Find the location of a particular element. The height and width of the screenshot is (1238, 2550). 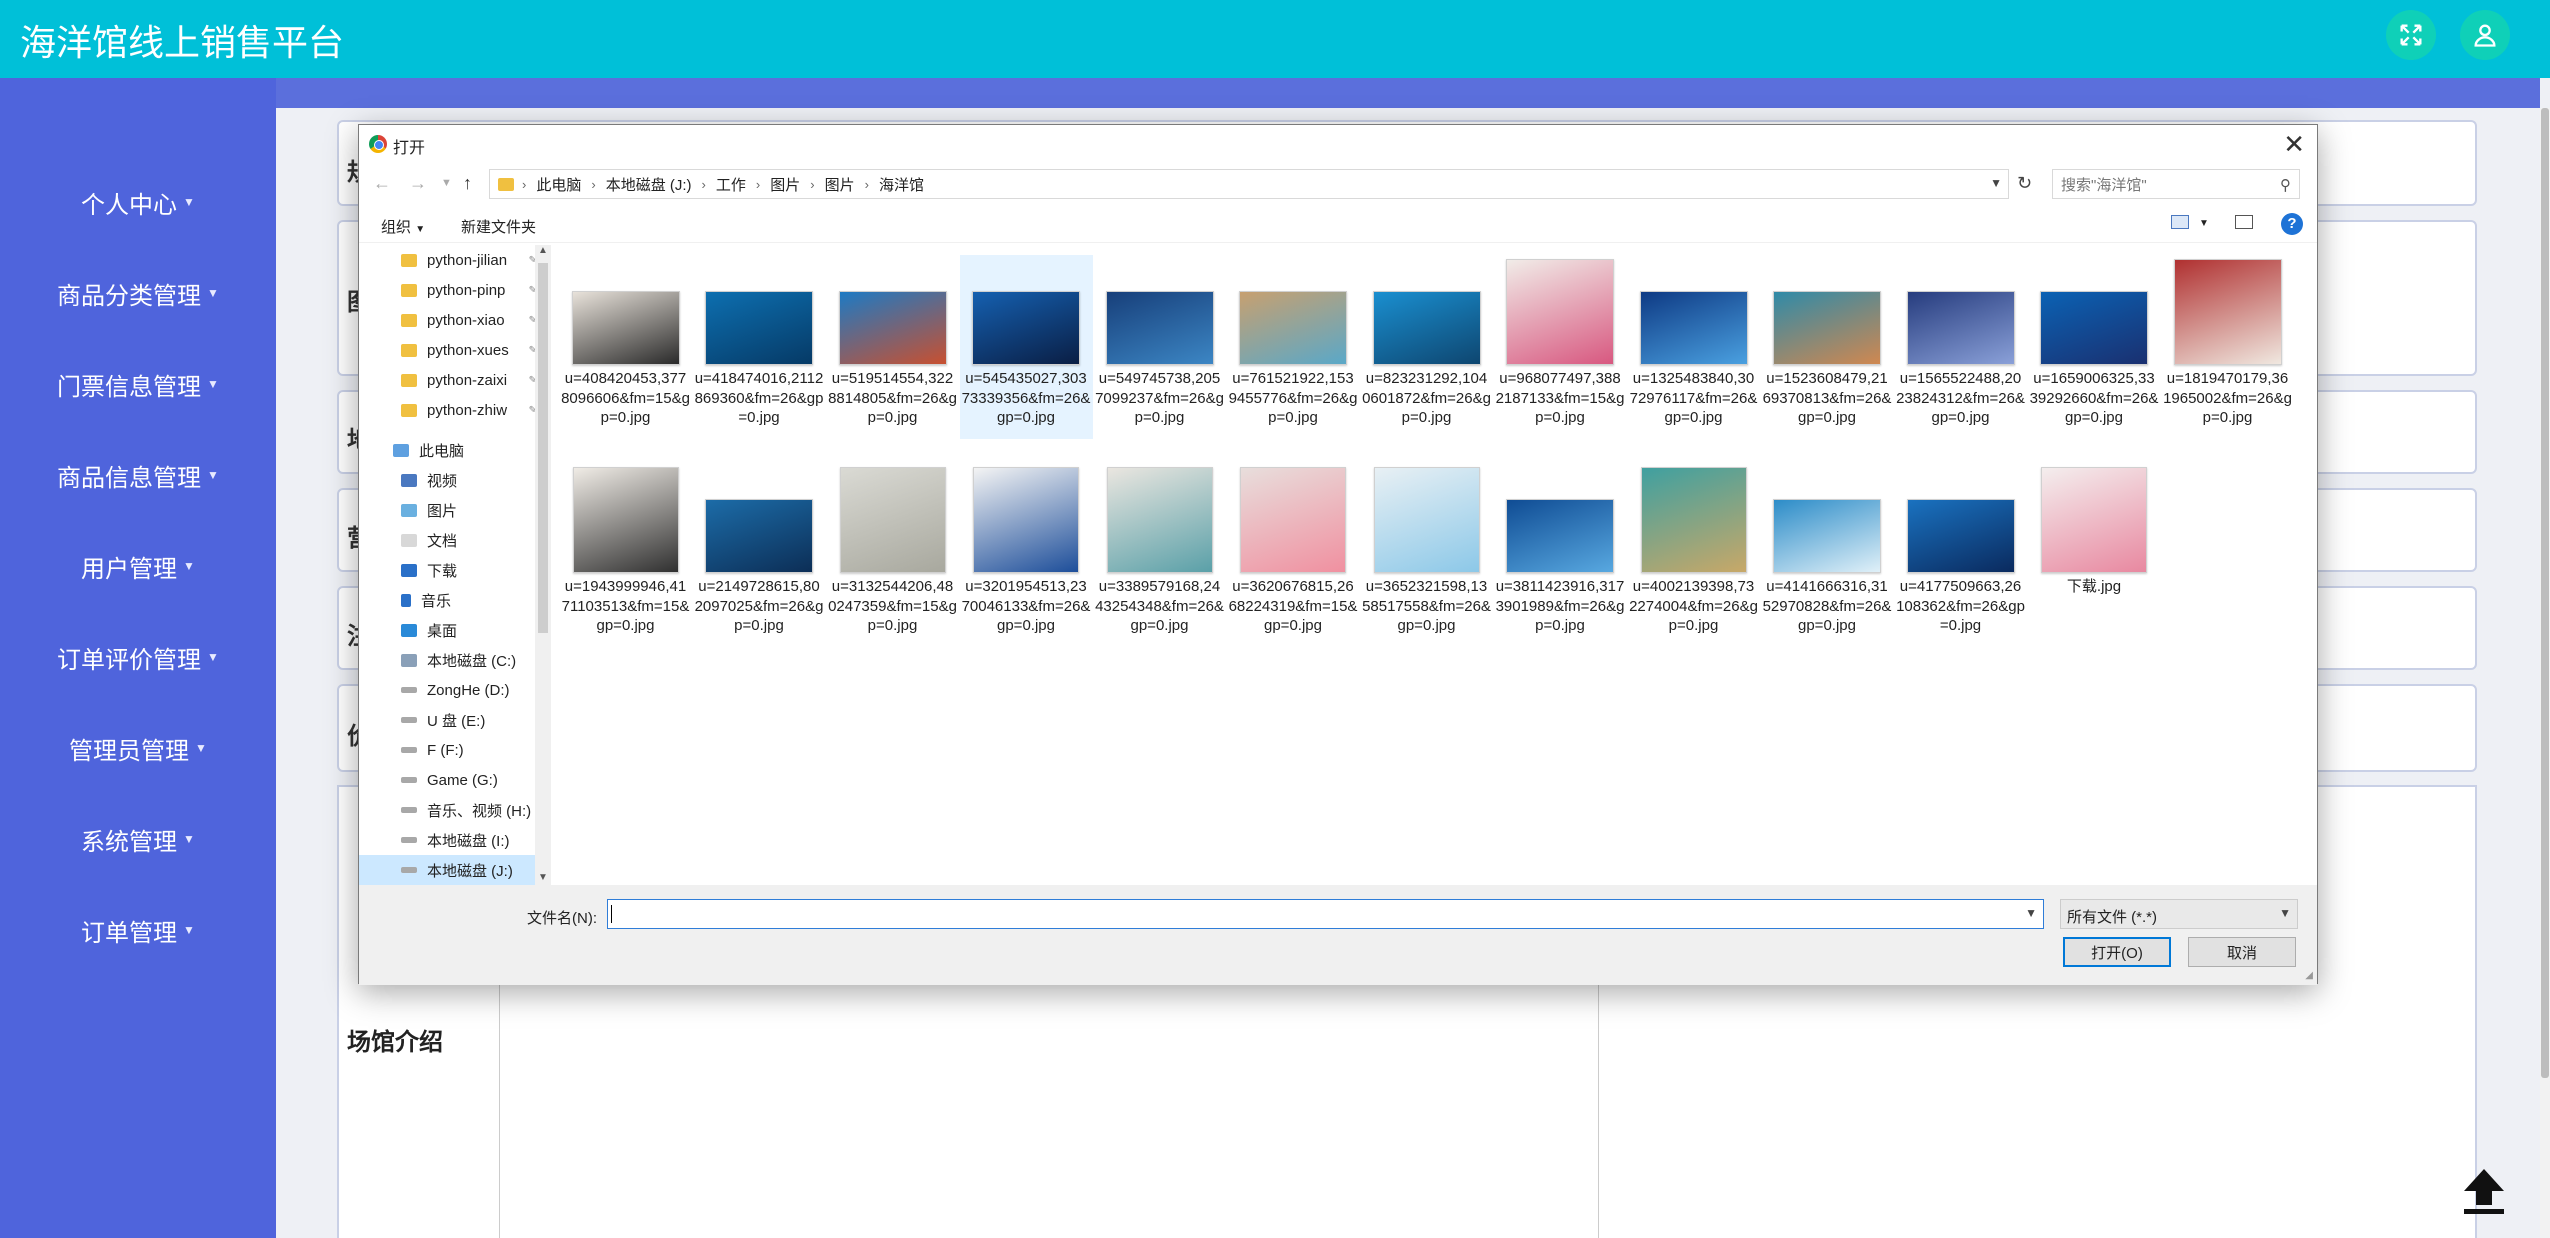

nav-item-drive: 本地磁盘 (I:) is located at coordinates (449, 840).